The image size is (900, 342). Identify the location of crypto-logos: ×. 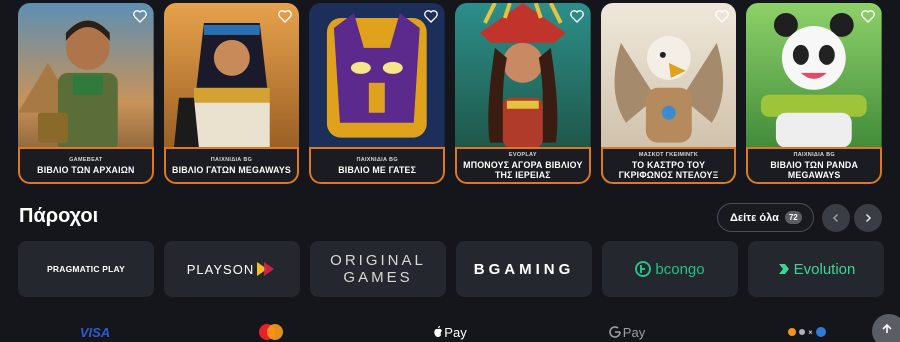
(807, 332).